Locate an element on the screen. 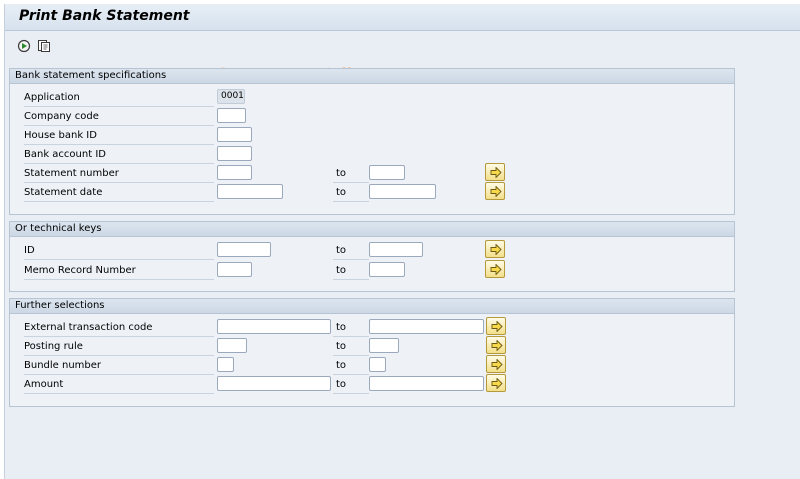 The width and height of the screenshot is (800, 479). posting-rule-label: Posting rule is located at coordinates (119, 347).